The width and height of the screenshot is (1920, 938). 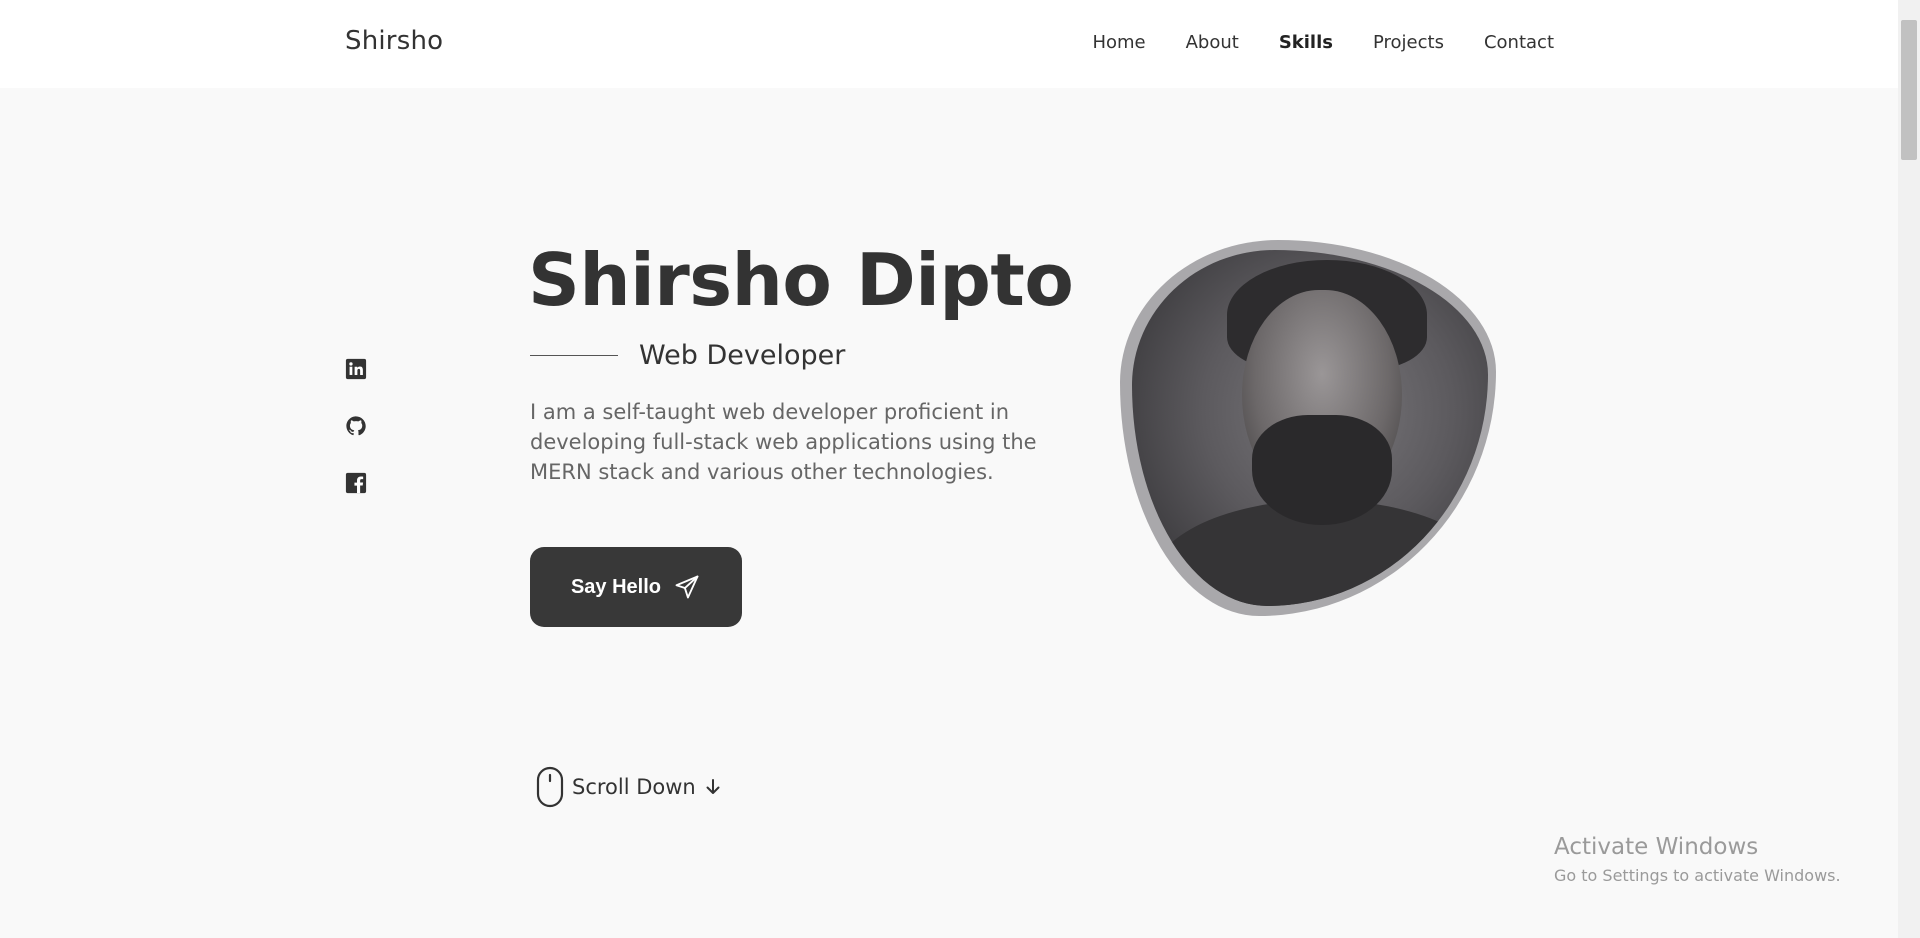 I want to click on scroll-down-link: Scroll Down, so click(x=629, y=787).